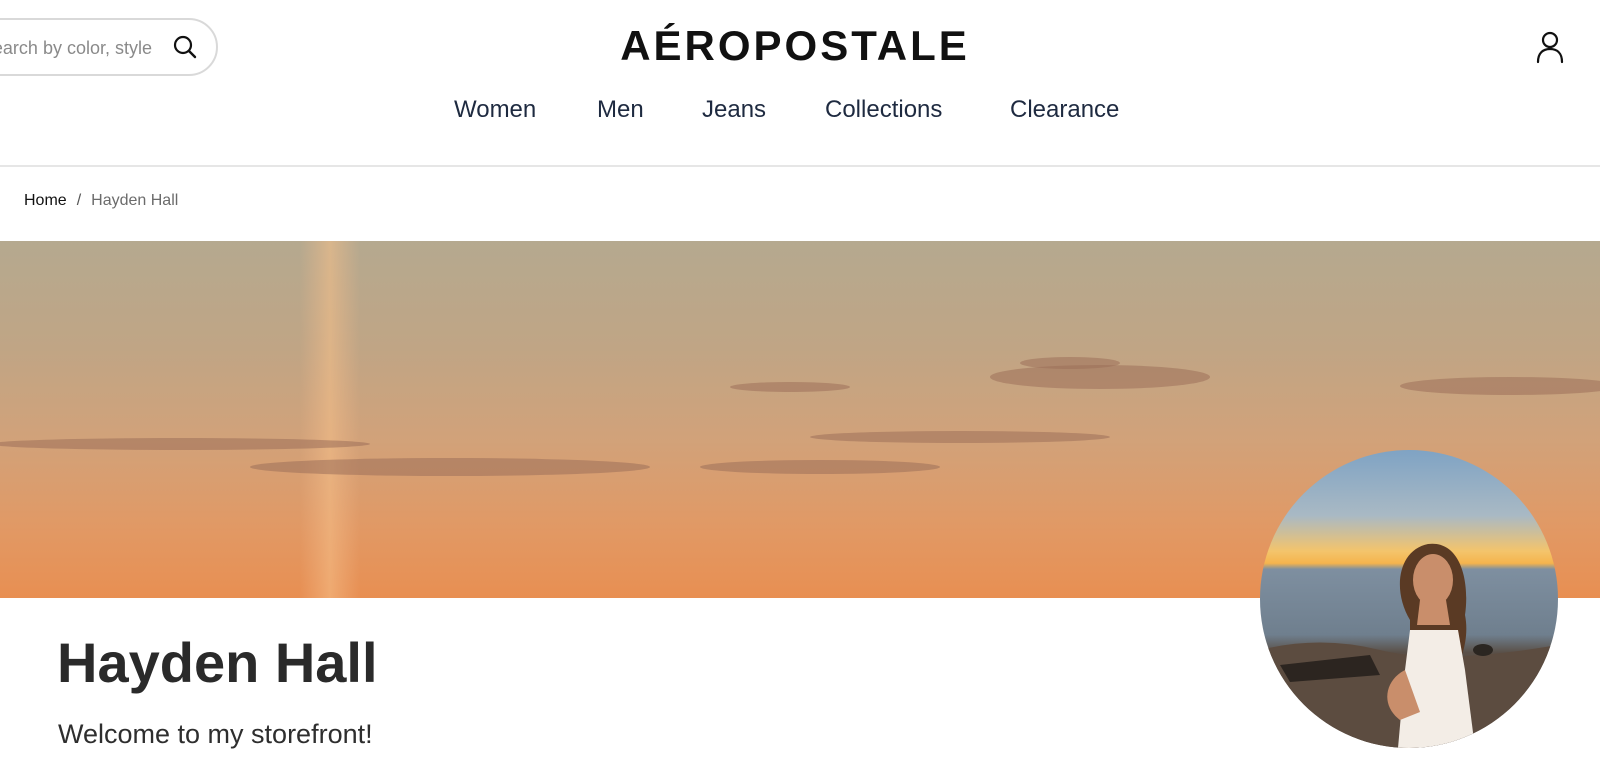  Describe the element at coordinates (800, 116) in the screenshot. I see `main-nav: Women Men Jeans Collections Clearance` at that location.